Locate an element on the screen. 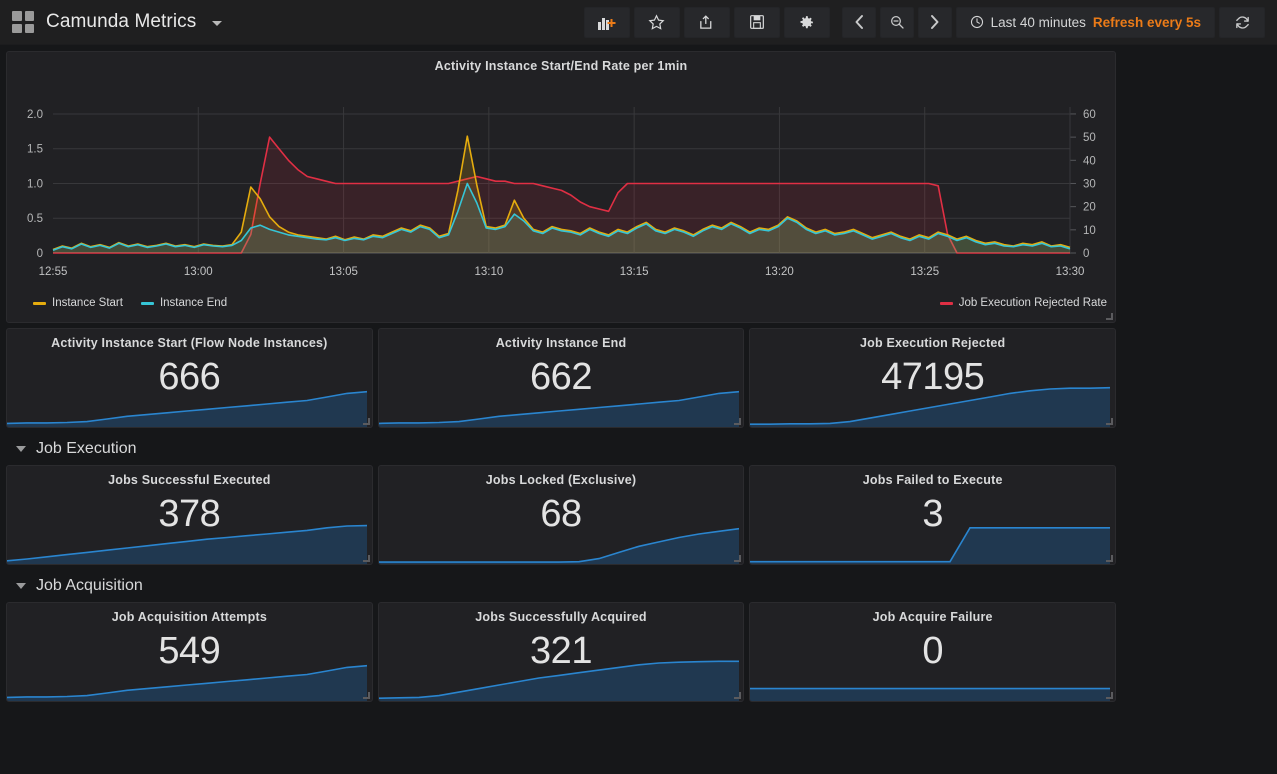 The image size is (1277, 774). svg-text: 60 is located at coordinates (1089, 115).